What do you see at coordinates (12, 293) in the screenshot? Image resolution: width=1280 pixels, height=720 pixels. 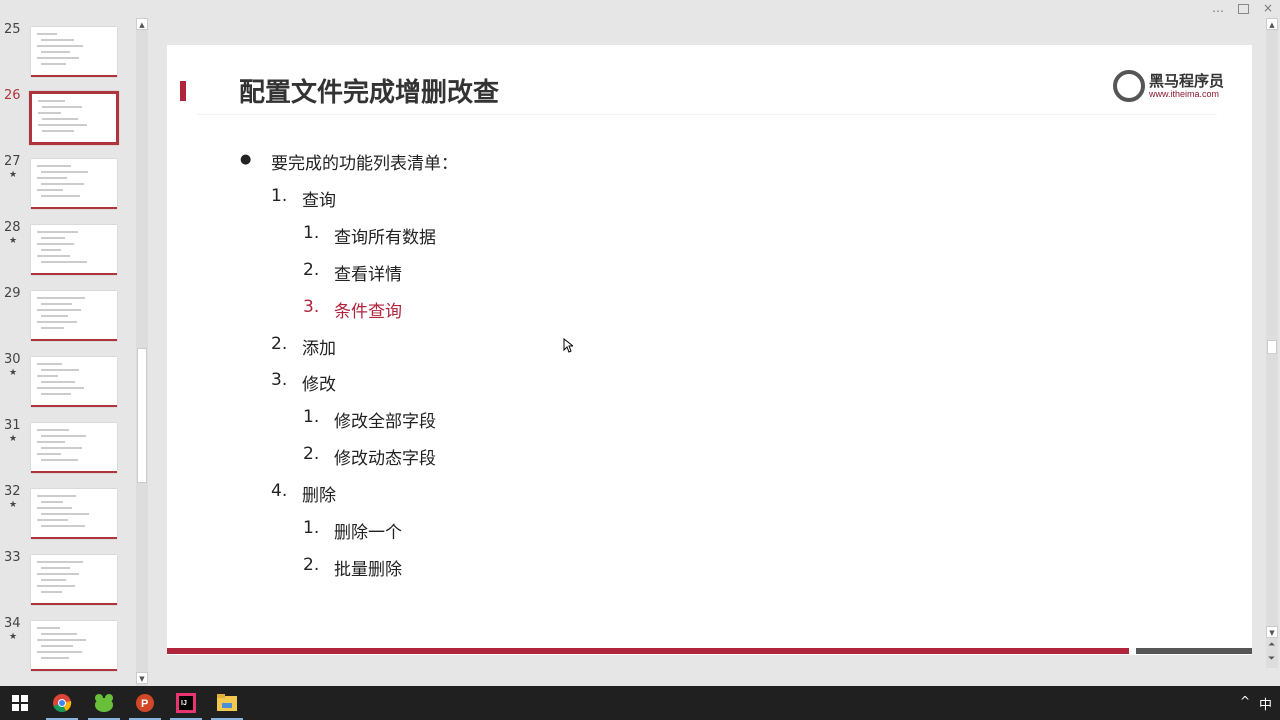 I see `slide-number: 29` at bounding box center [12, 293].